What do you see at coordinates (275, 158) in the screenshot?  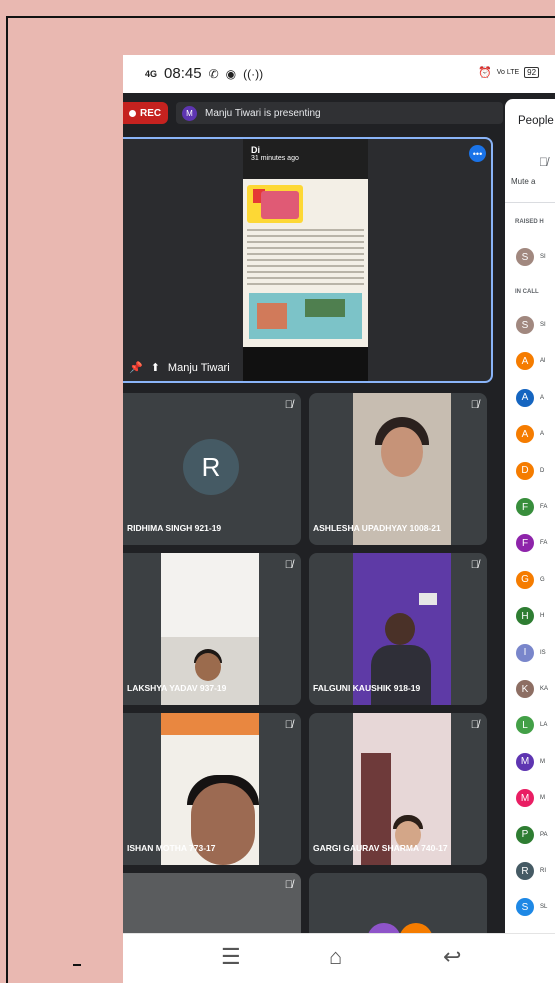 I see `shared-doc-subtitle: 31 minutes ago` at bounding box center [275, 158].